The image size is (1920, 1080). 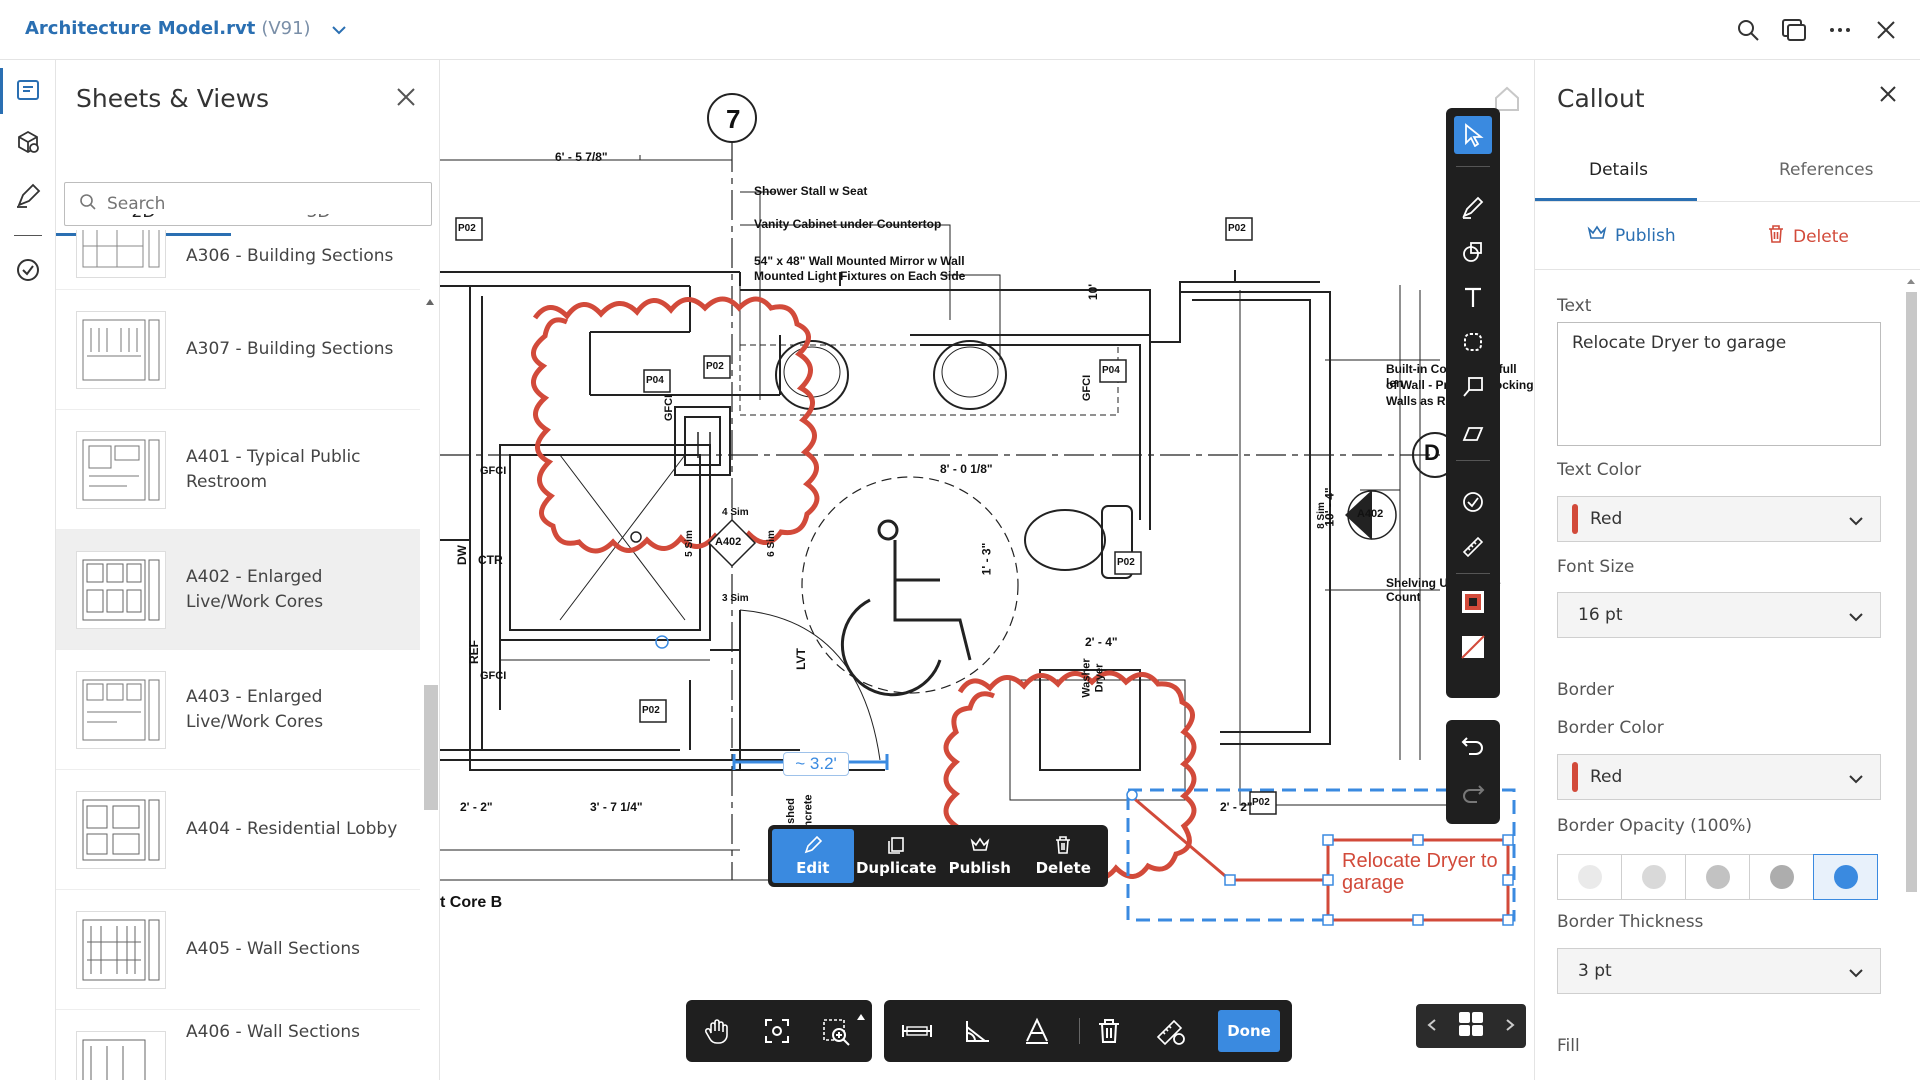 What do you see at coordinates (1473, 252) in the screenshot?
I see `shapes-tool-icon` at bounding box center [1473, 252].